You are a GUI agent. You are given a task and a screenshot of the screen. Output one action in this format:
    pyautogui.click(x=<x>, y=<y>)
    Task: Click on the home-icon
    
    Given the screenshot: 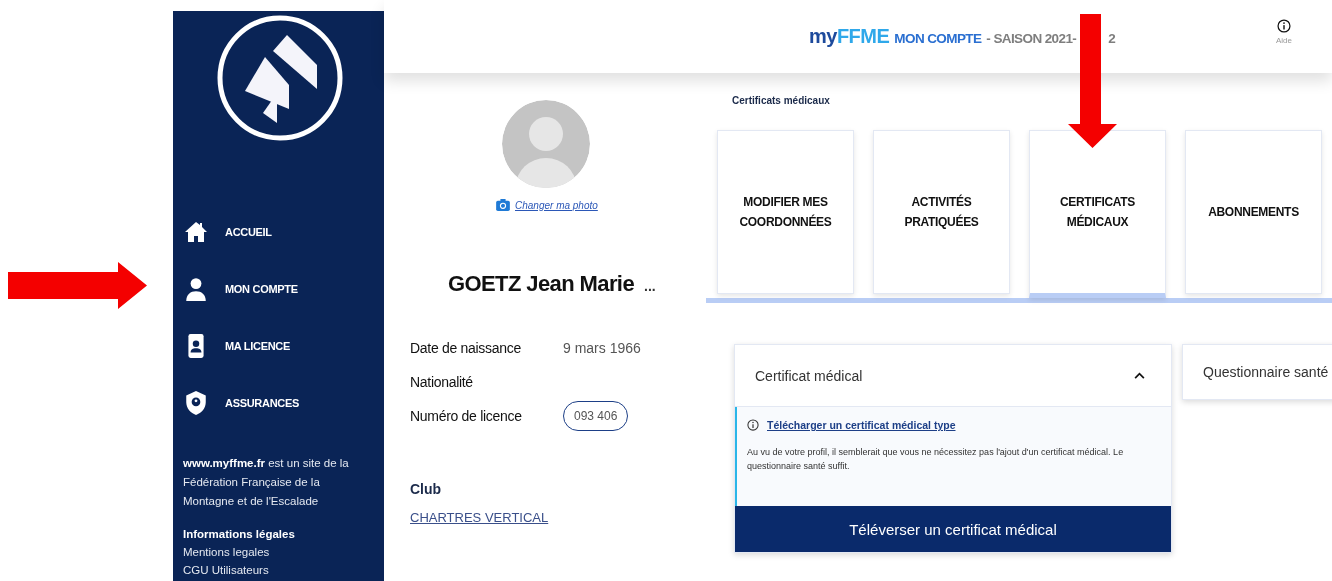 What is the action you would take?
    pyautogui.click(x=196, y=232)
    